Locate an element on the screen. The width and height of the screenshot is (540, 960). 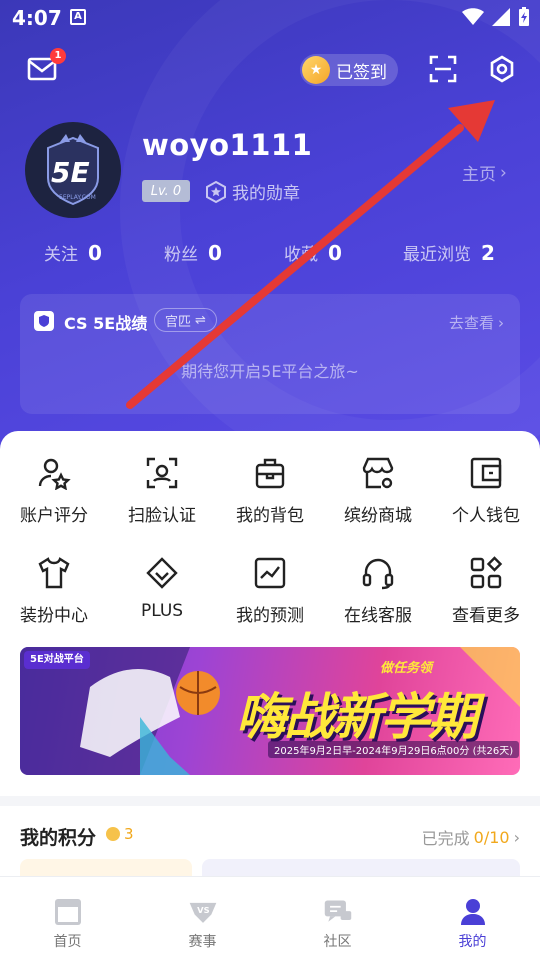
coin-icon: ★ is located at coordinates (316, 70).